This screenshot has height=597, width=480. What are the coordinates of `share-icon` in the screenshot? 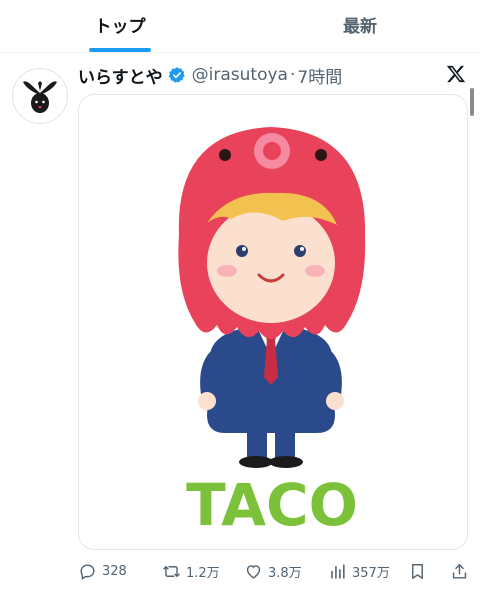 It's located at (459, 571).